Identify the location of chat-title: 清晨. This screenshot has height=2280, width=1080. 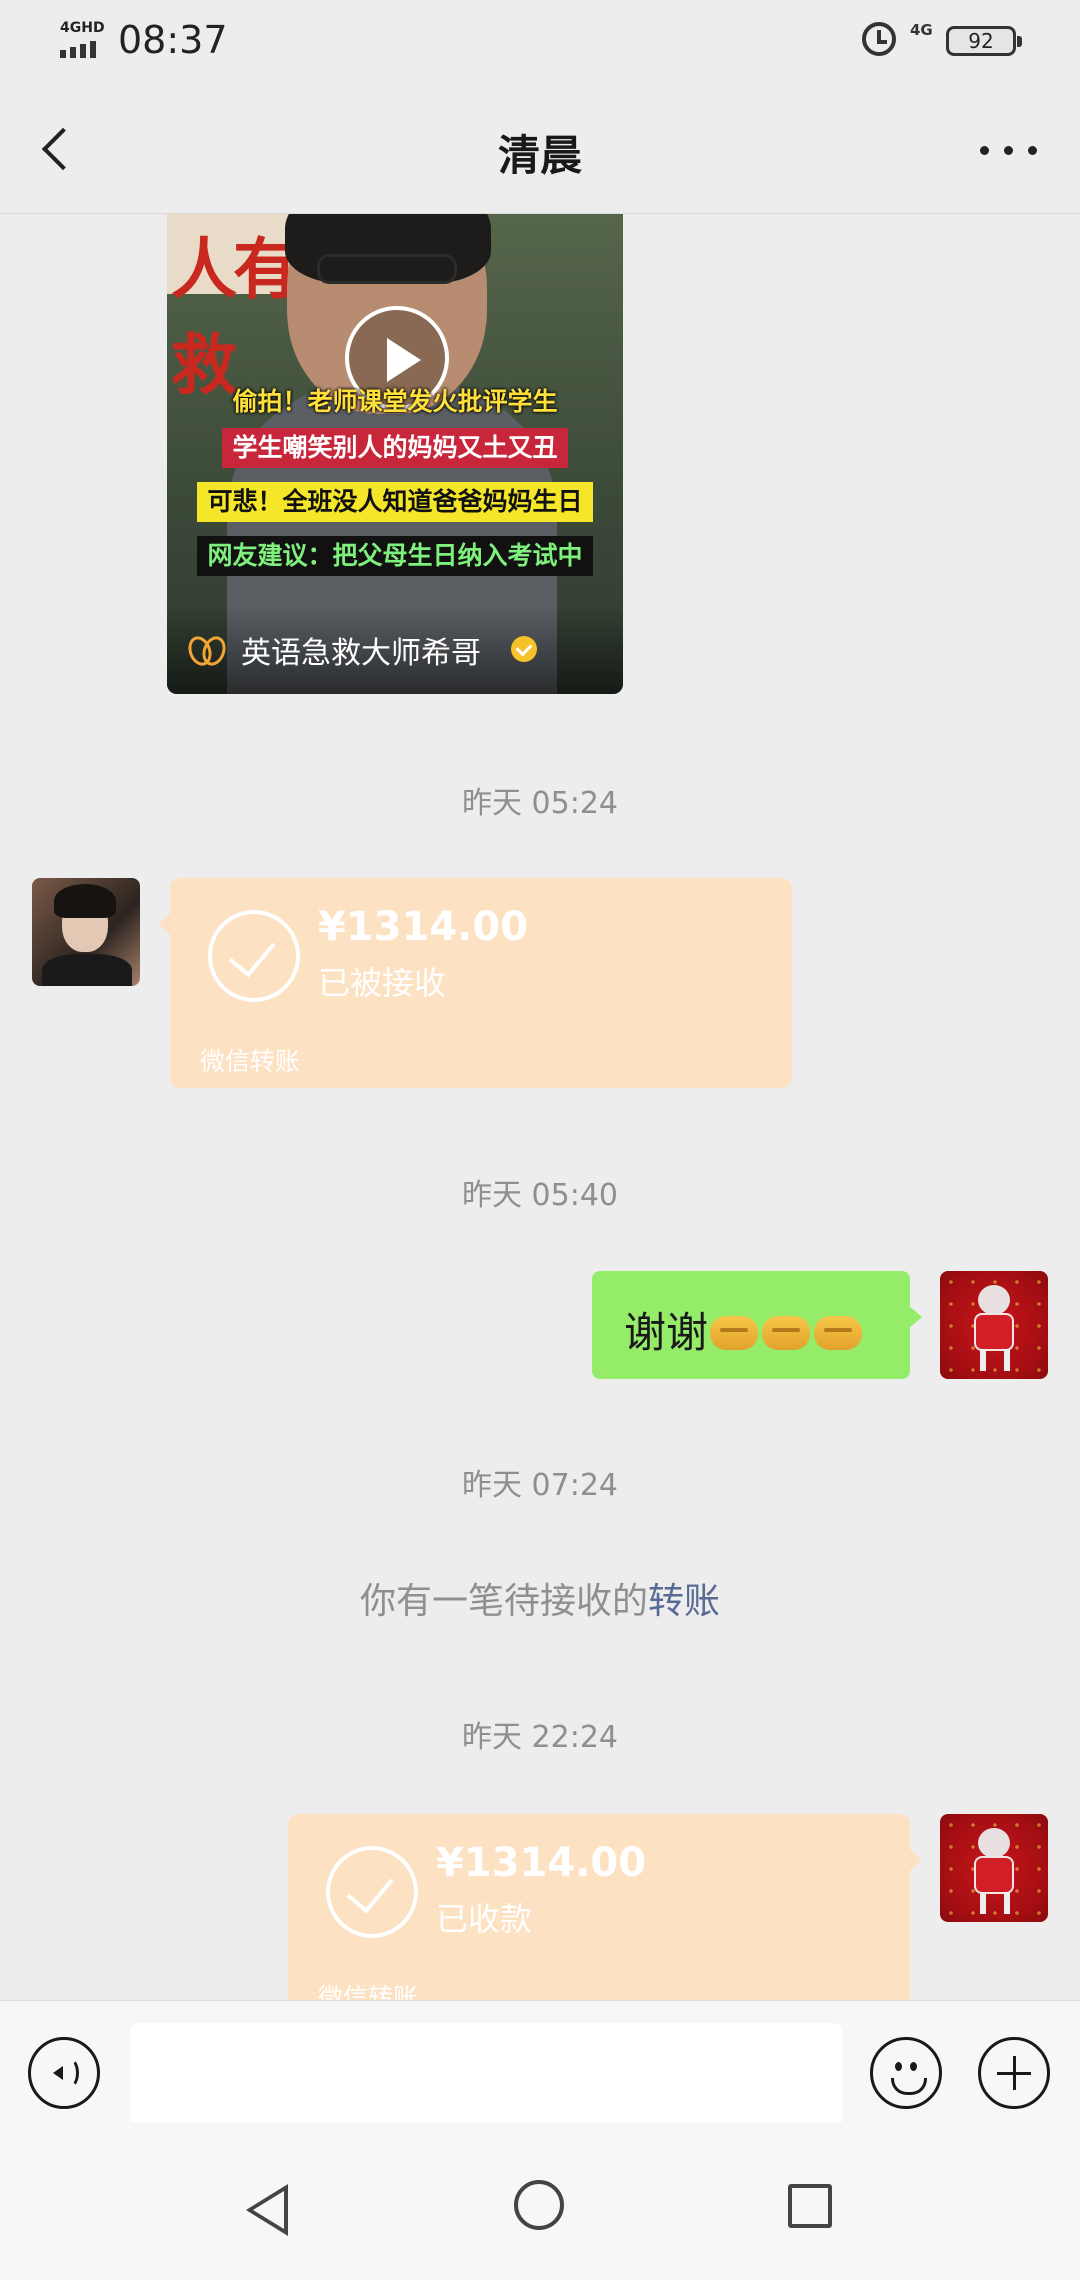
(539, 155).